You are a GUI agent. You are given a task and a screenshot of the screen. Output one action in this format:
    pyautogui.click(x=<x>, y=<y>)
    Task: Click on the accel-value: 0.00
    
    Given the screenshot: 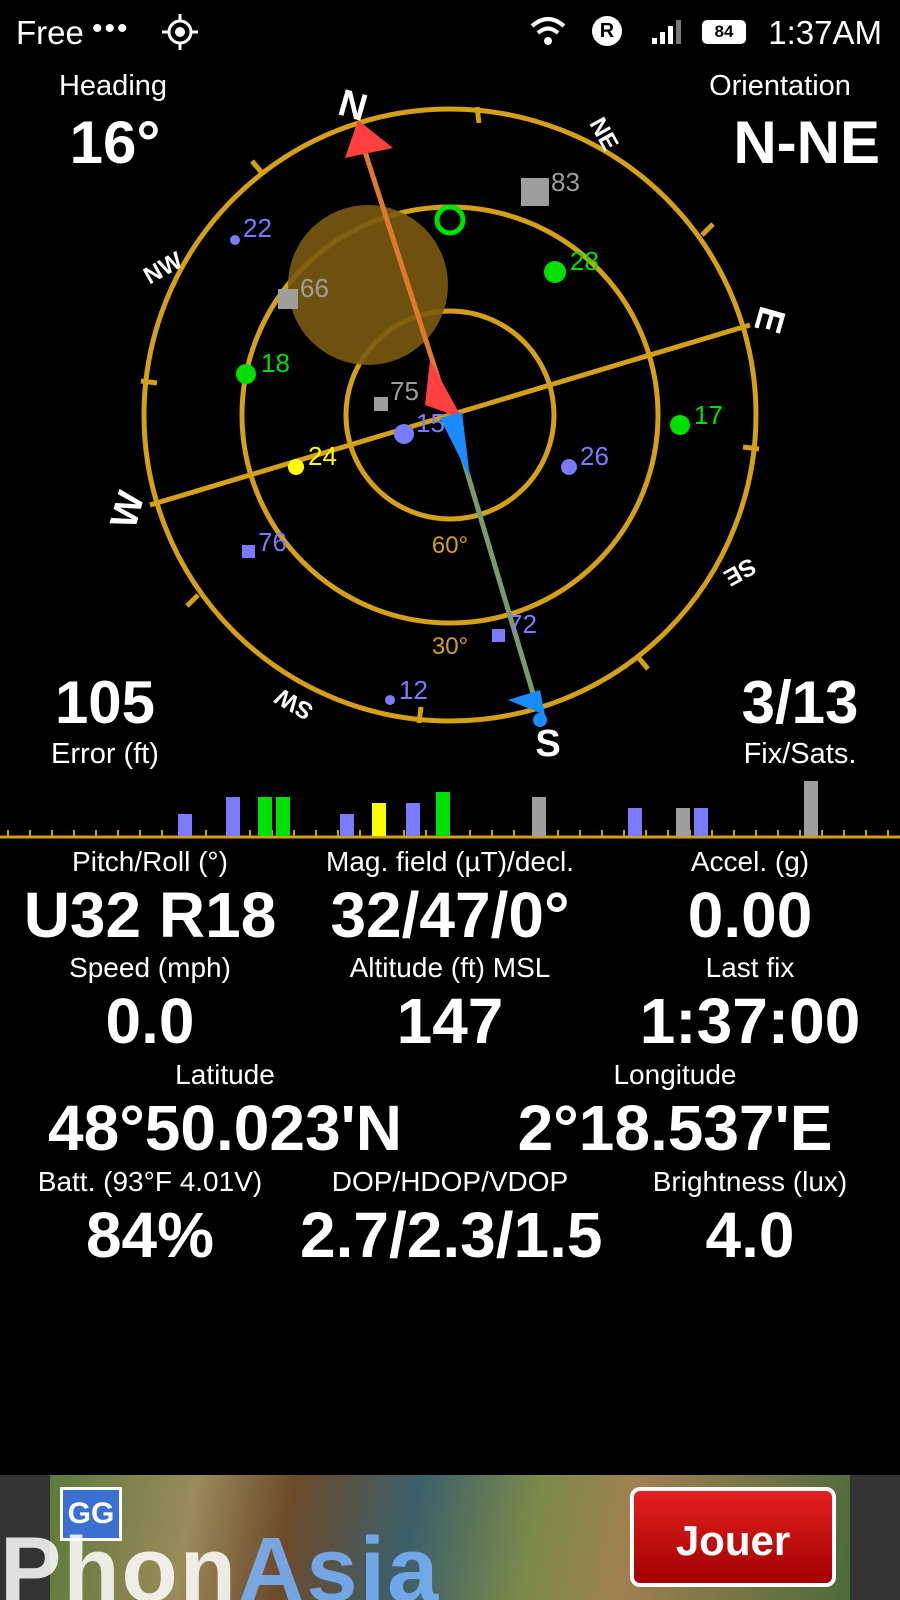 What is the action you would take?
    pyautogui.click(x=750, y=915)
    